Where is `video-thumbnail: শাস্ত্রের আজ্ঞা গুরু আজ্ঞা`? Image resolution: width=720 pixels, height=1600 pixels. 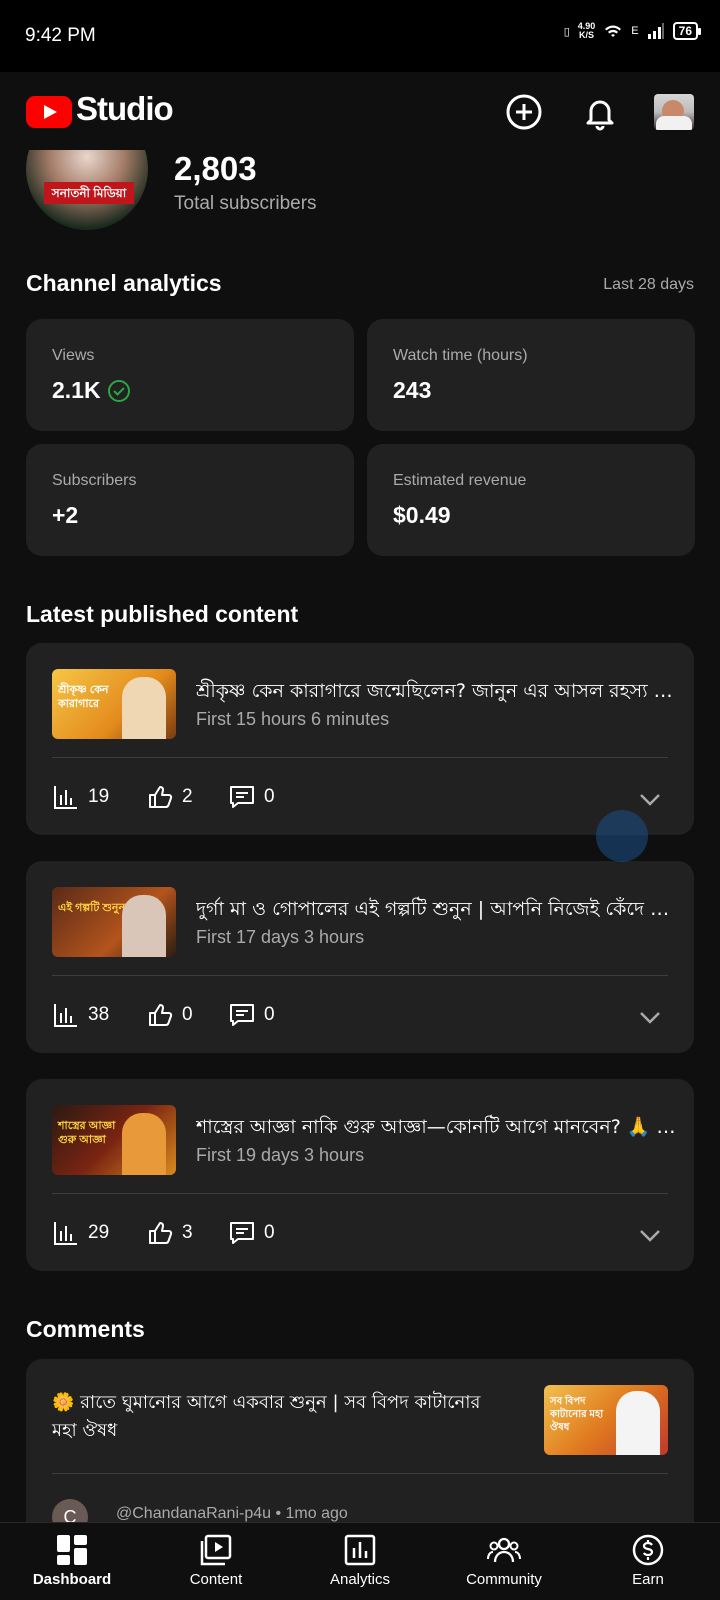 video-thumbnail: শাস্ত্রের আজ্ঞা গুরু আজ্ঞা is located at coordinates (114, 1140).